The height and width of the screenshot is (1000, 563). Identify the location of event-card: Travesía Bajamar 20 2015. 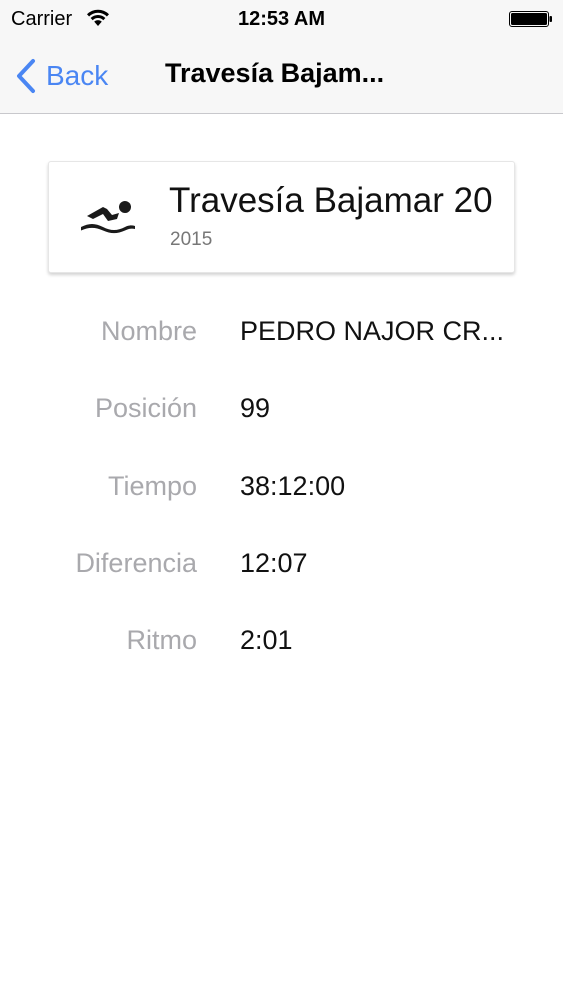
(281, 217).